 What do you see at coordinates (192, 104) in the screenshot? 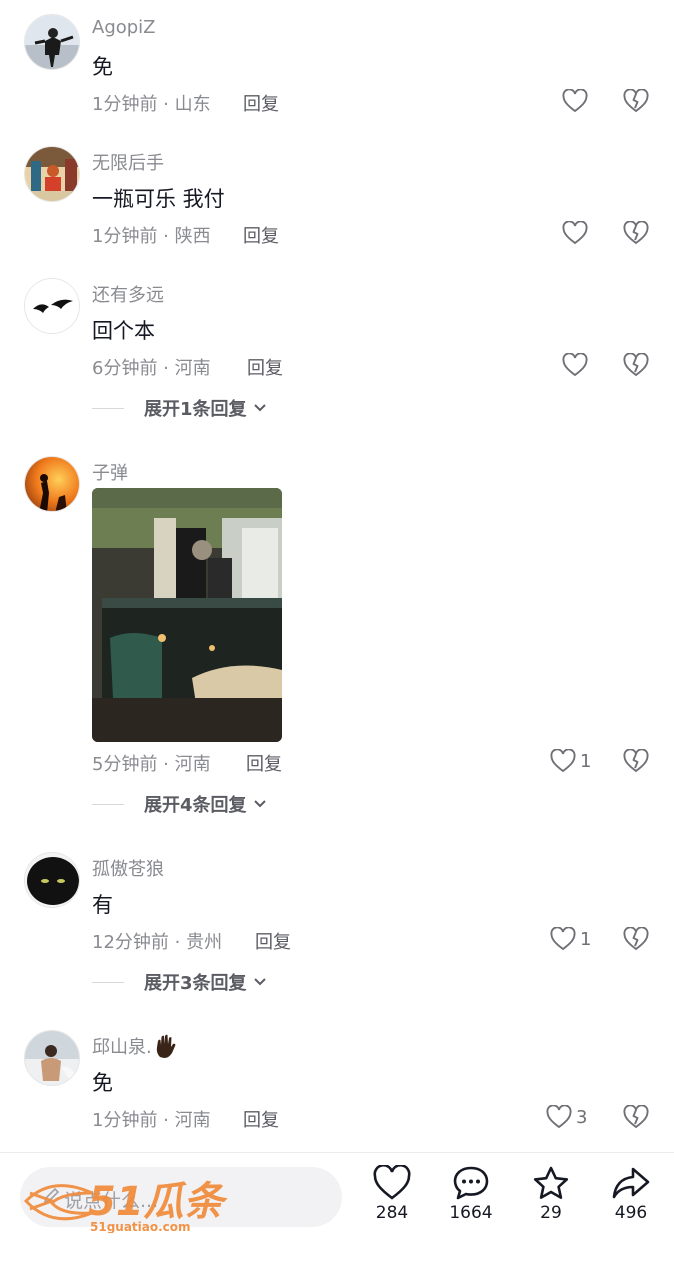
I see `comment-location: 山东` at bounding box center [192, 104].